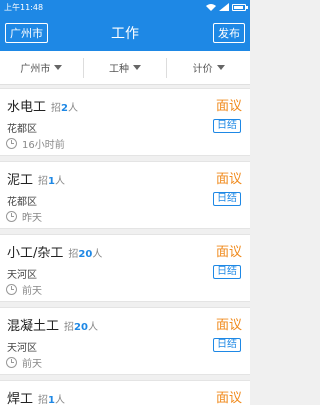 The height and width of the screenshot is (405, 320). What do you see at coordinates (125, 268) in the screenshot?
I see `job-card: 小工/杂工 招20人 面议 天河区 日结 前天` at bounding box center [125, 268].